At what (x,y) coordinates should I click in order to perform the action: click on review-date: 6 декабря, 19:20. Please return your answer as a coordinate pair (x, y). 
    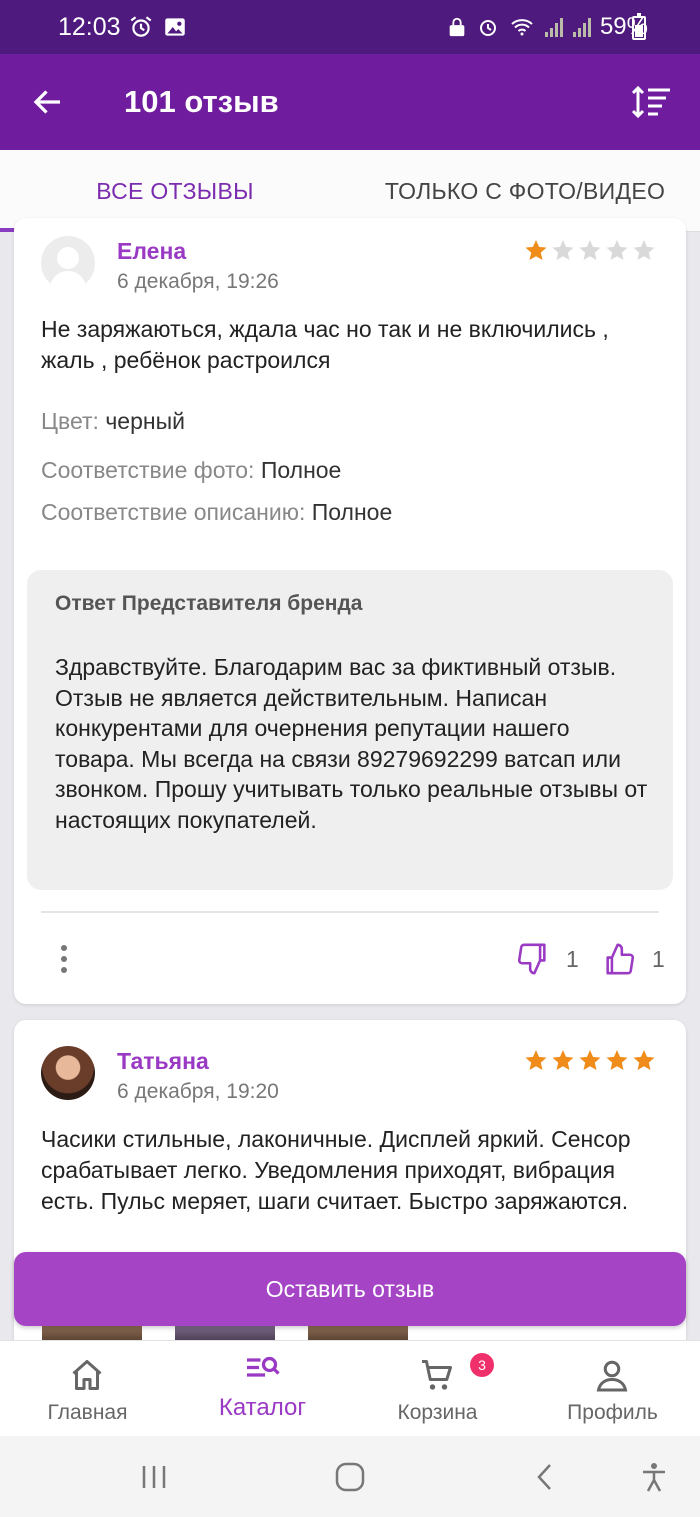
    Looking at the image, I should click on (198, 1091).